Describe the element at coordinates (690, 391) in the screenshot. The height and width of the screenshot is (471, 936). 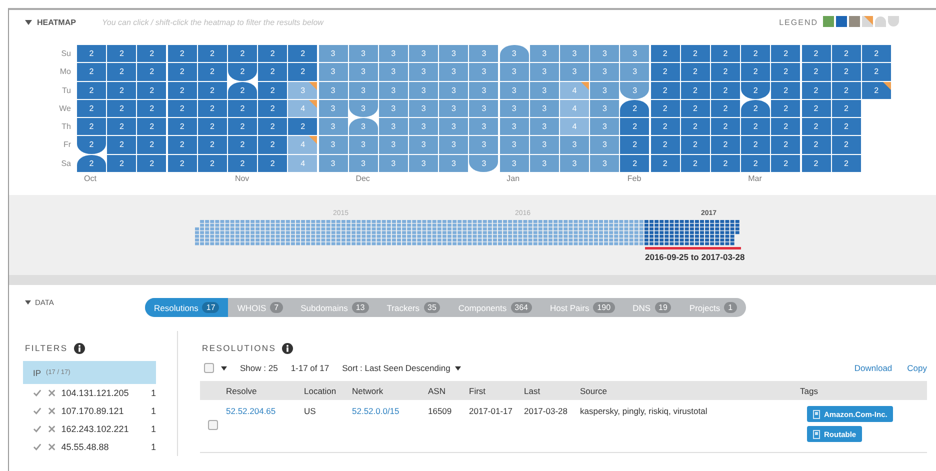
I see `column-header: Source` at that location.